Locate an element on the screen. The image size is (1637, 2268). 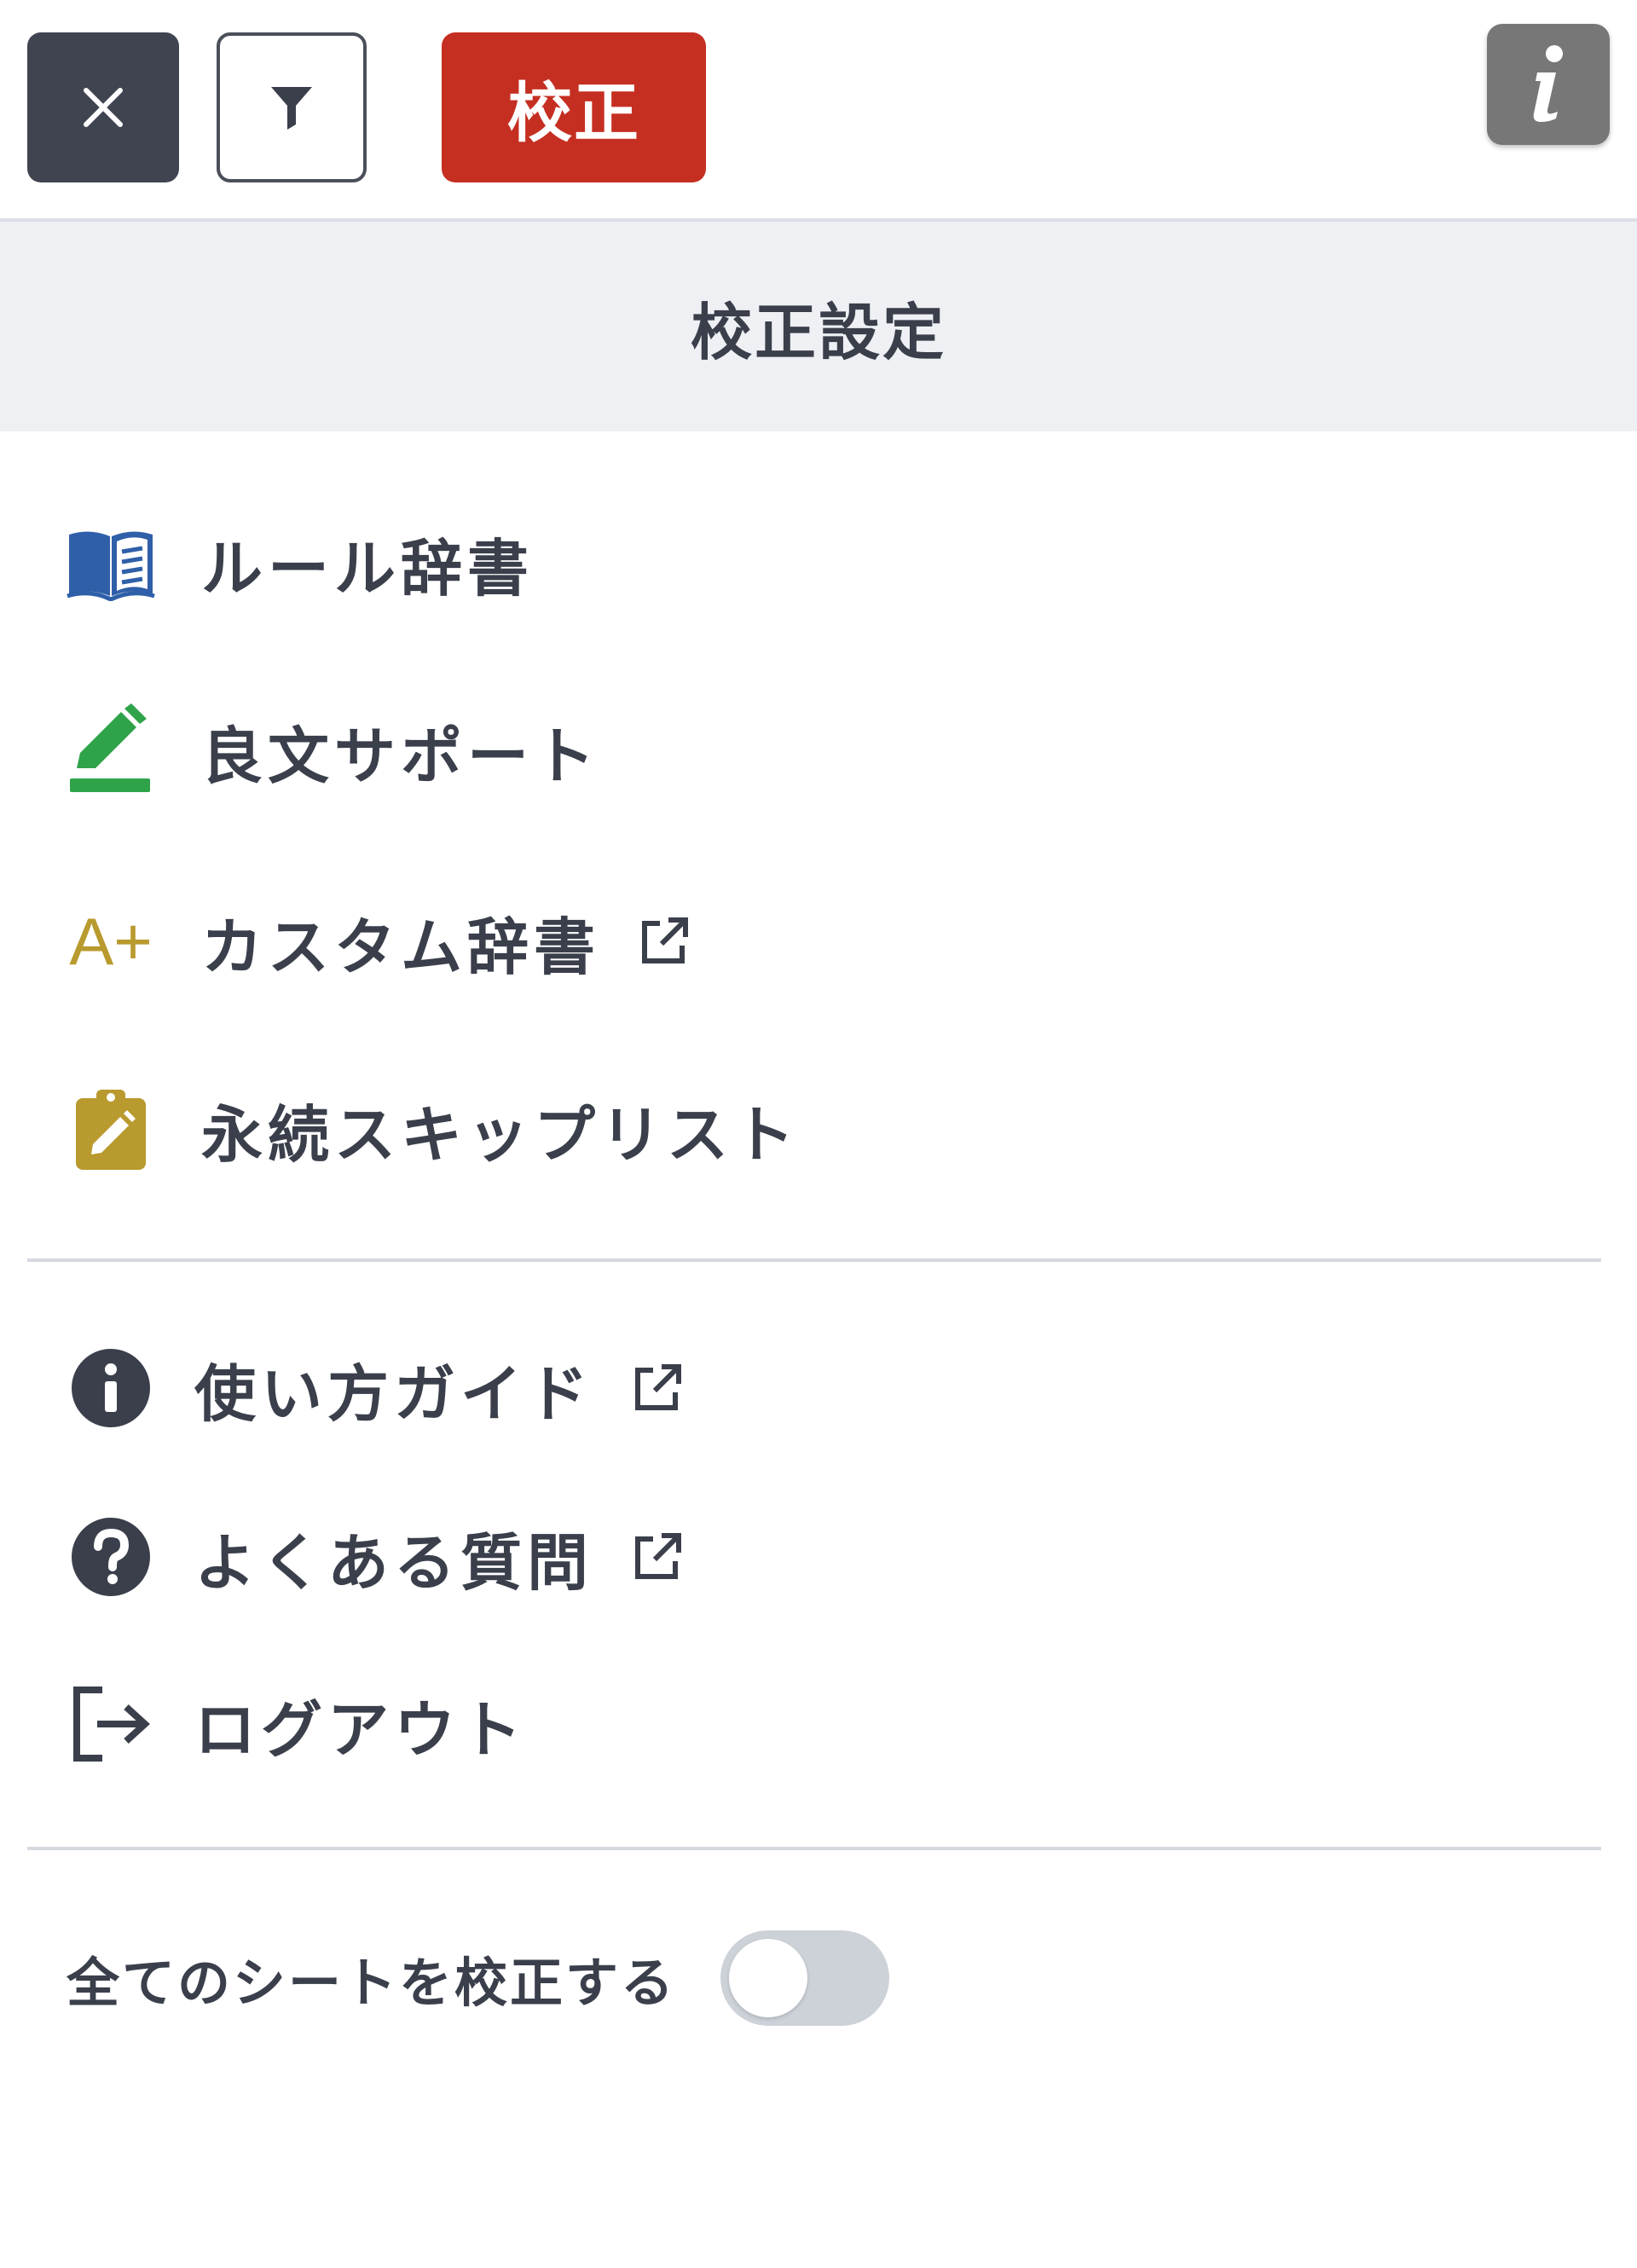
menu-item-label: 永続スキップリスト is located at coordinates (501, 1135).